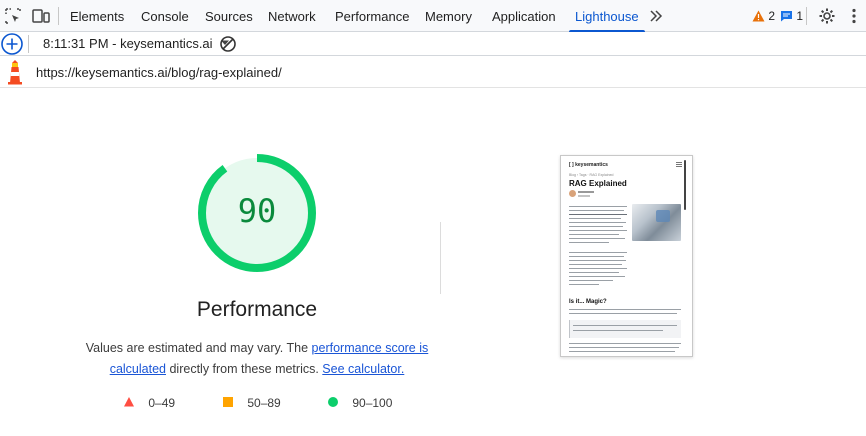  What do you see at coordinates (588, 165) in the screenshot?
I see `thumbnail-logo: [ ] keysemantics` at bounding box center [588, 165].